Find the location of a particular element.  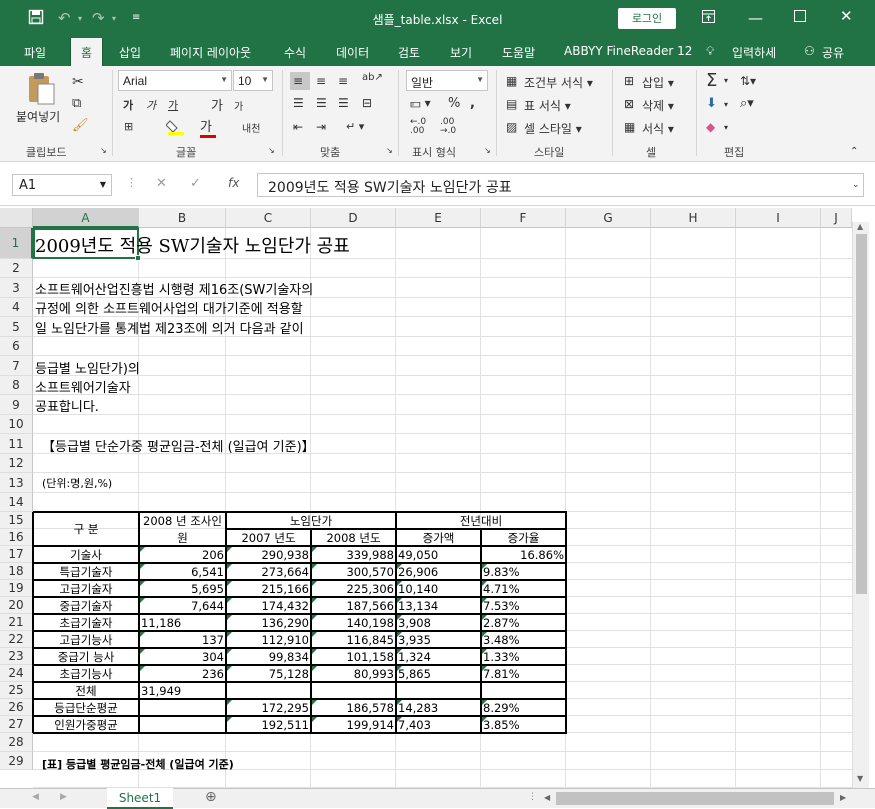

table-cell: 초급기술자 is located at coordinates (86, 623).